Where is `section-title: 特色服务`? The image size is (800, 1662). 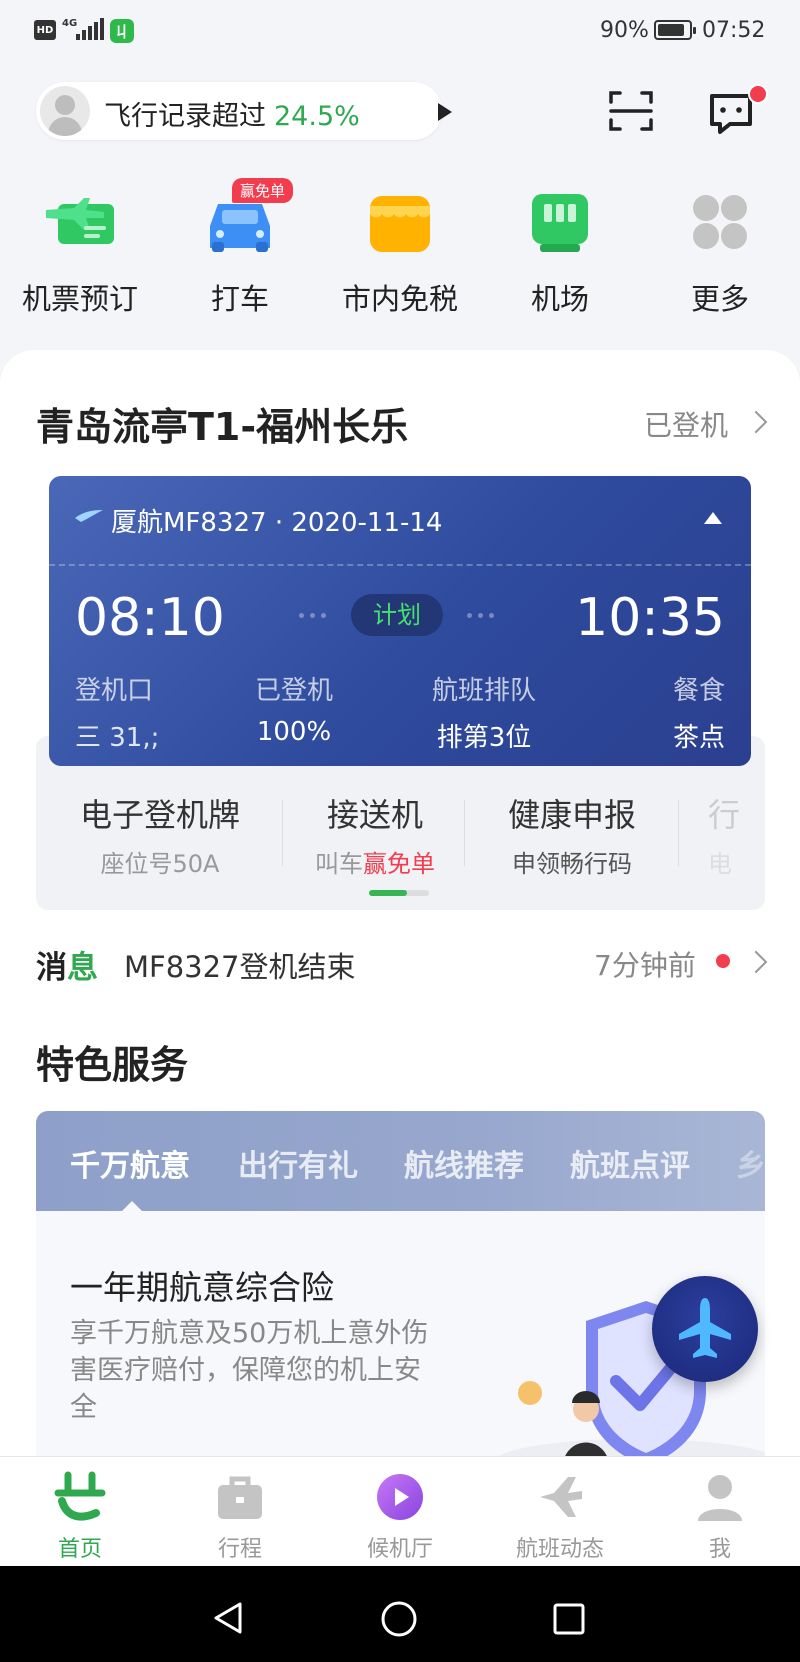
section-title: 特色服务 is located at coordinates (112, 1065).